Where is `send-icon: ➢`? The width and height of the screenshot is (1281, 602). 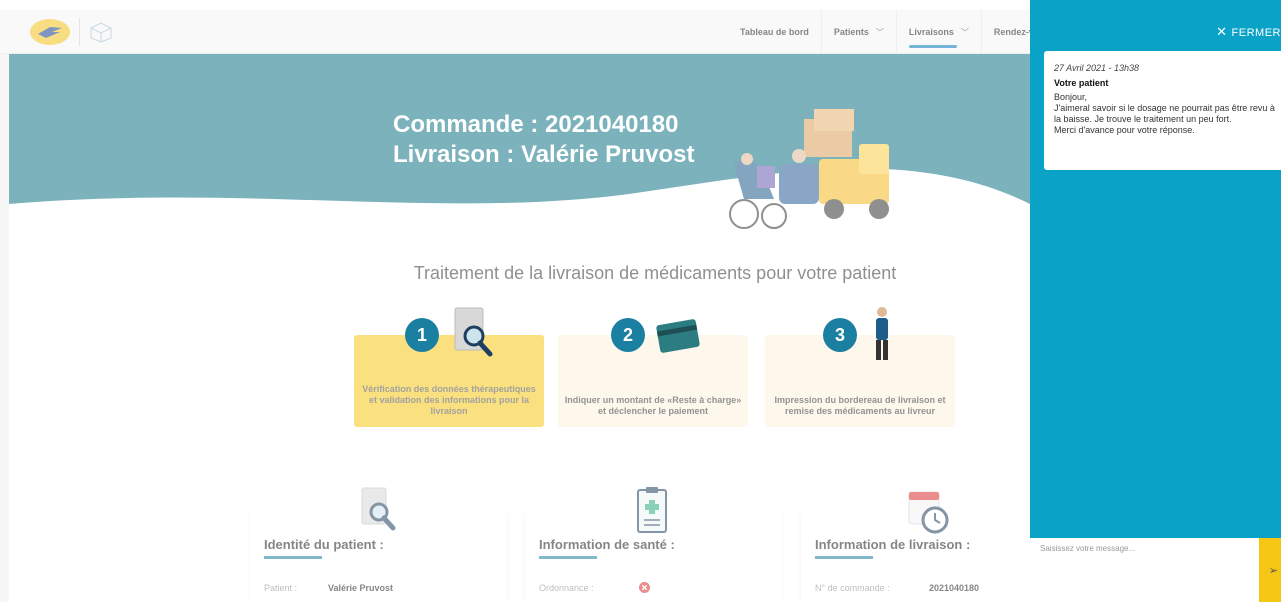 send-icon: ➢ is located at coordinates (1273, 570).